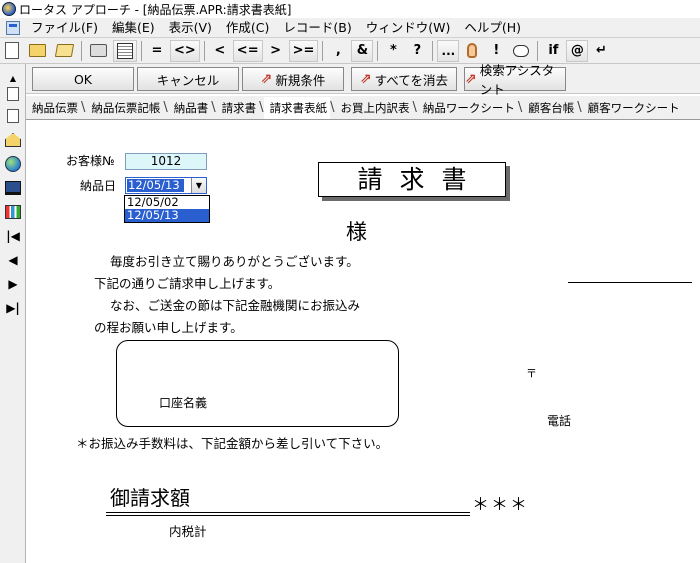 This screenshot has width=700, height=563. I want to click on date-dropdown-list: 12/05/02 12/05/13, so click(167, 209).